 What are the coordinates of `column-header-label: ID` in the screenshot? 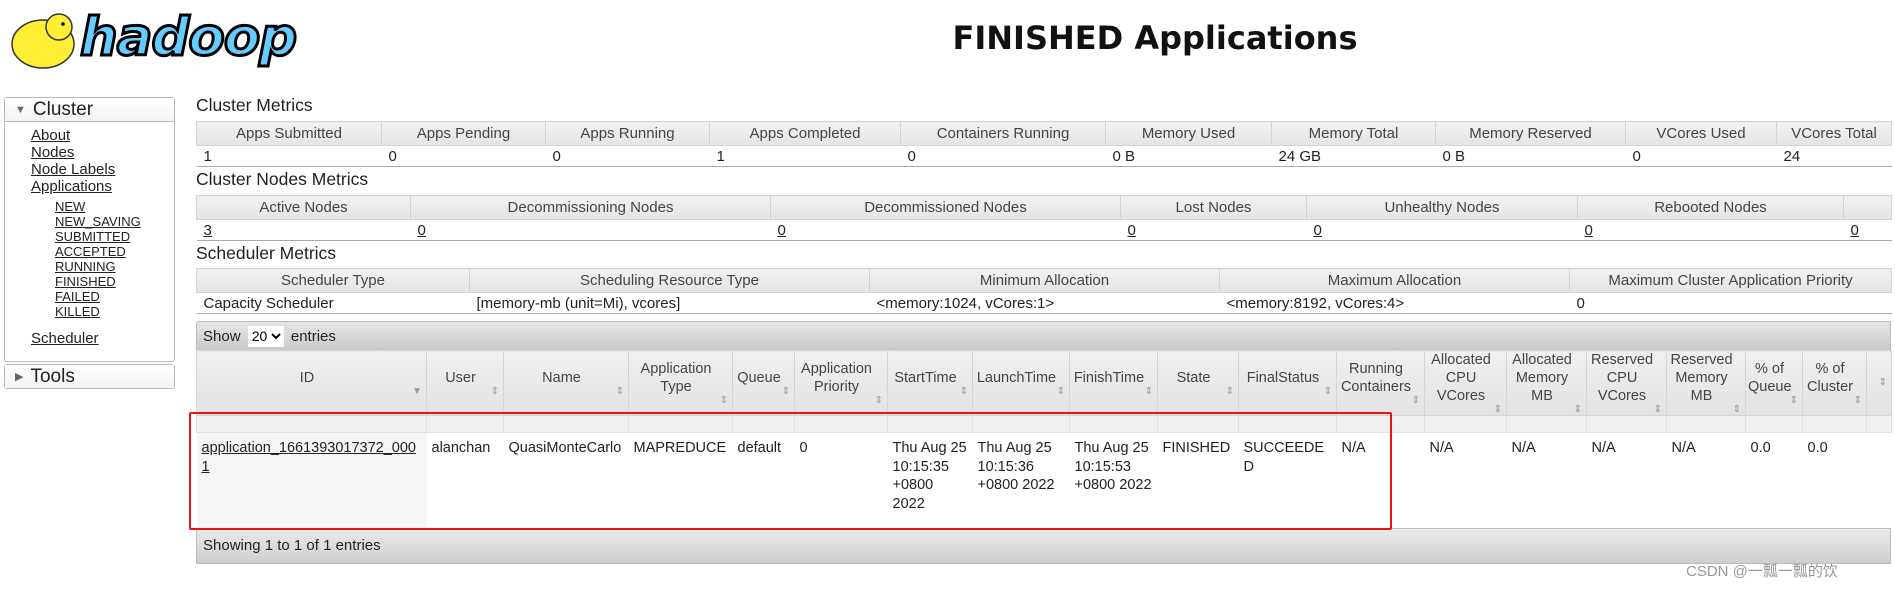 It's located at (307, 378).